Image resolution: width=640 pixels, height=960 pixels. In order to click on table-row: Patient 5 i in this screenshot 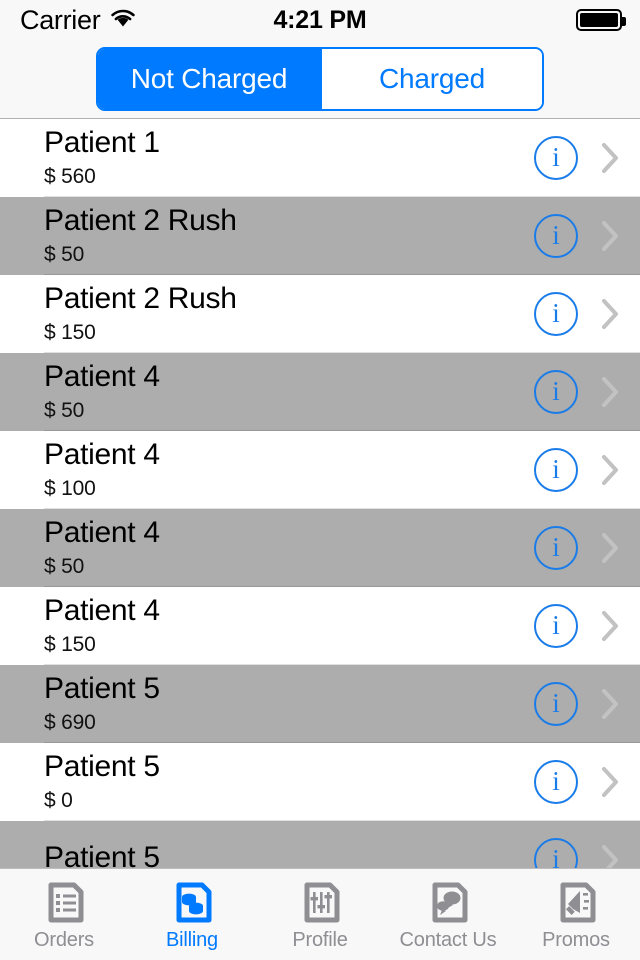, I will do `click(320, 844)`.